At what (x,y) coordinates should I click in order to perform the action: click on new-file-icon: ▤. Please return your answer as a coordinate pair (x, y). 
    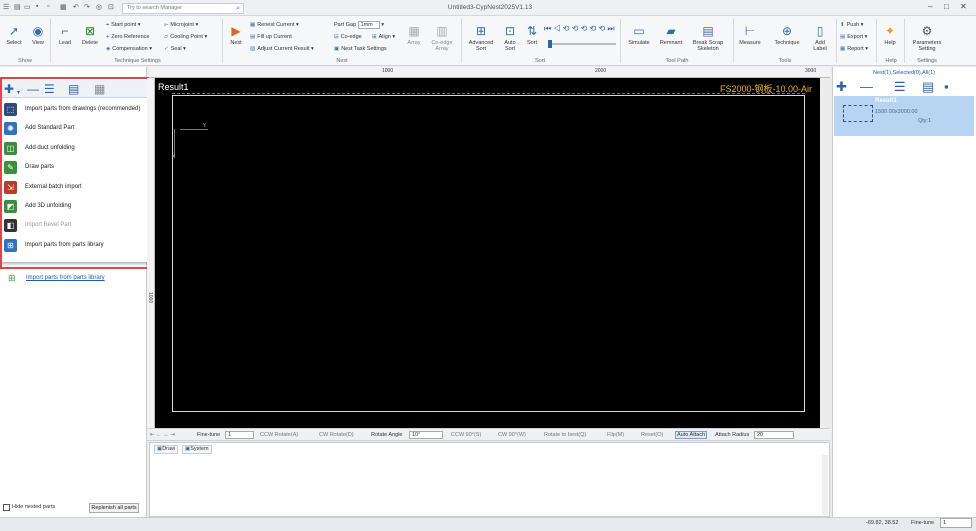
    Looking at the image, I should click on (17, 7).